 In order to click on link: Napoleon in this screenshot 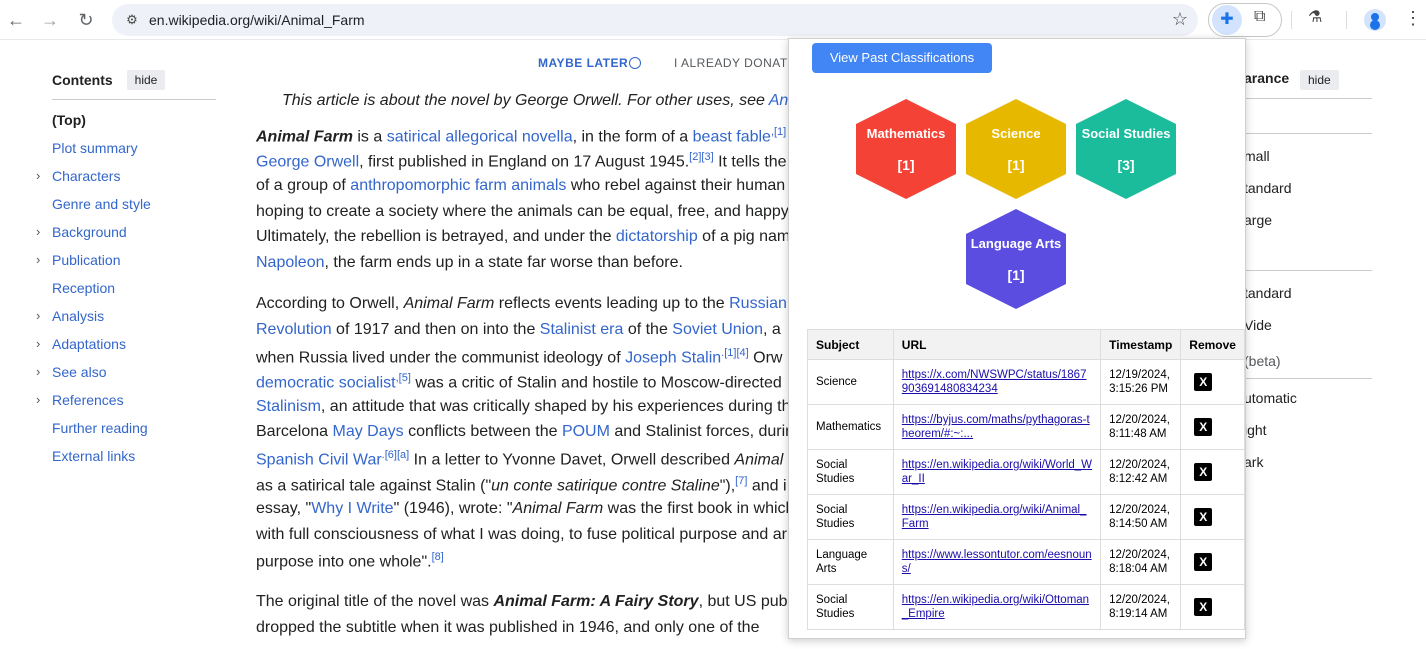, I will do `click(290, 262)`.